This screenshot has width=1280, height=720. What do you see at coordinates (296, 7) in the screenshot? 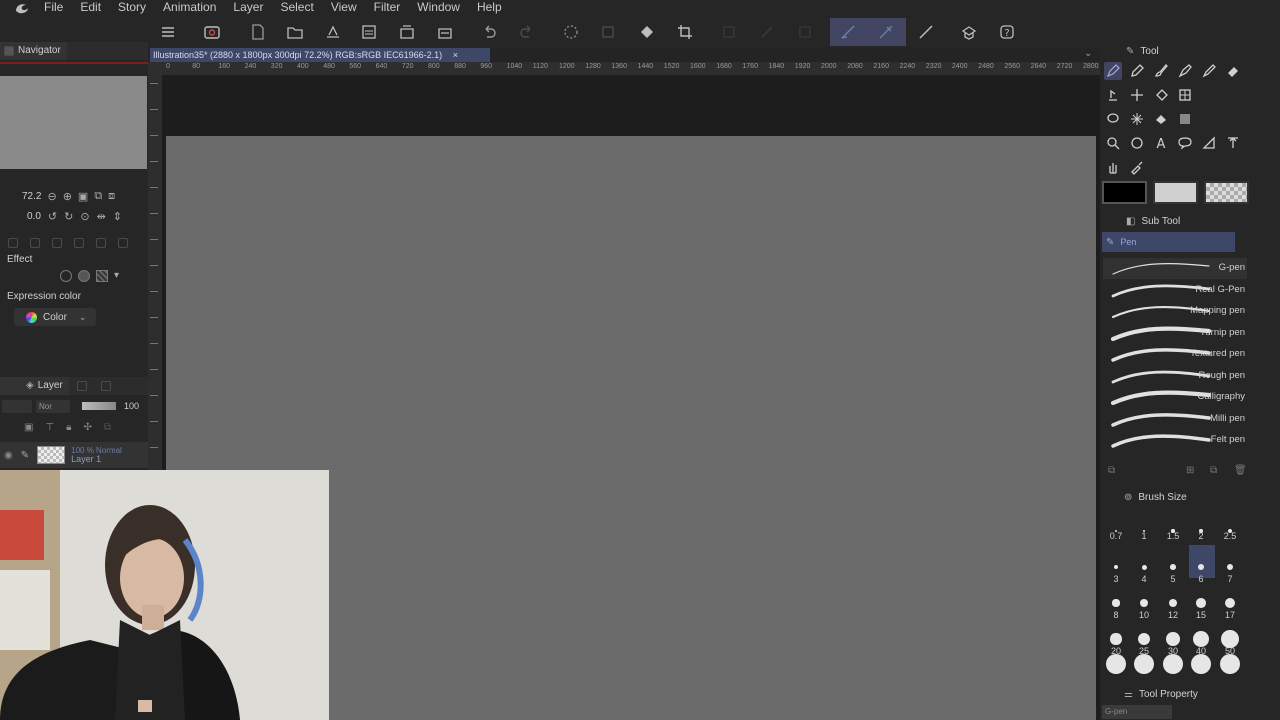
I see `menu-select: Select` at bounding box center [296, 7].